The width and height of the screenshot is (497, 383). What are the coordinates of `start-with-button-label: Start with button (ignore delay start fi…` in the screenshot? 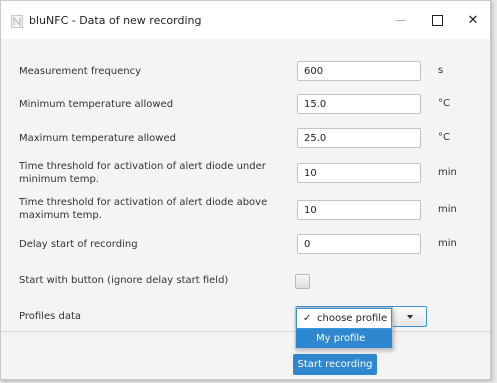 It's located at (124, 280).